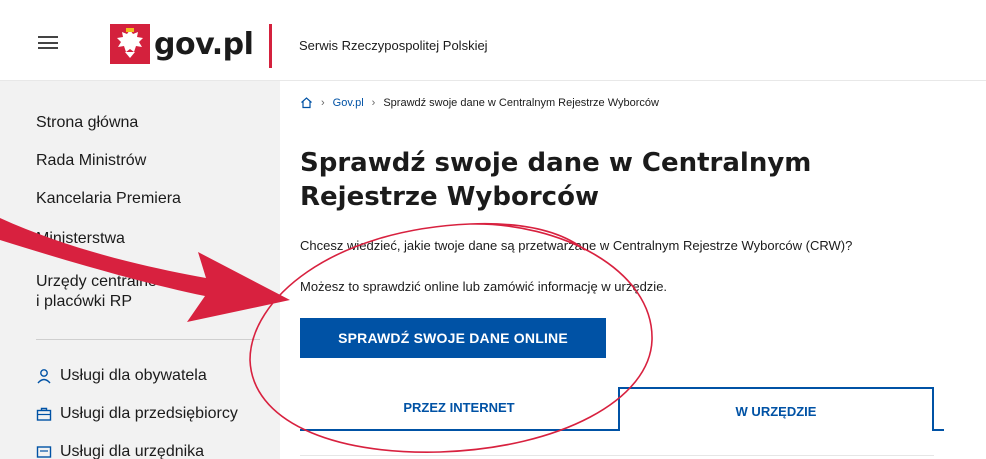  I want to click on sidebar-divider, so click(148, 339).